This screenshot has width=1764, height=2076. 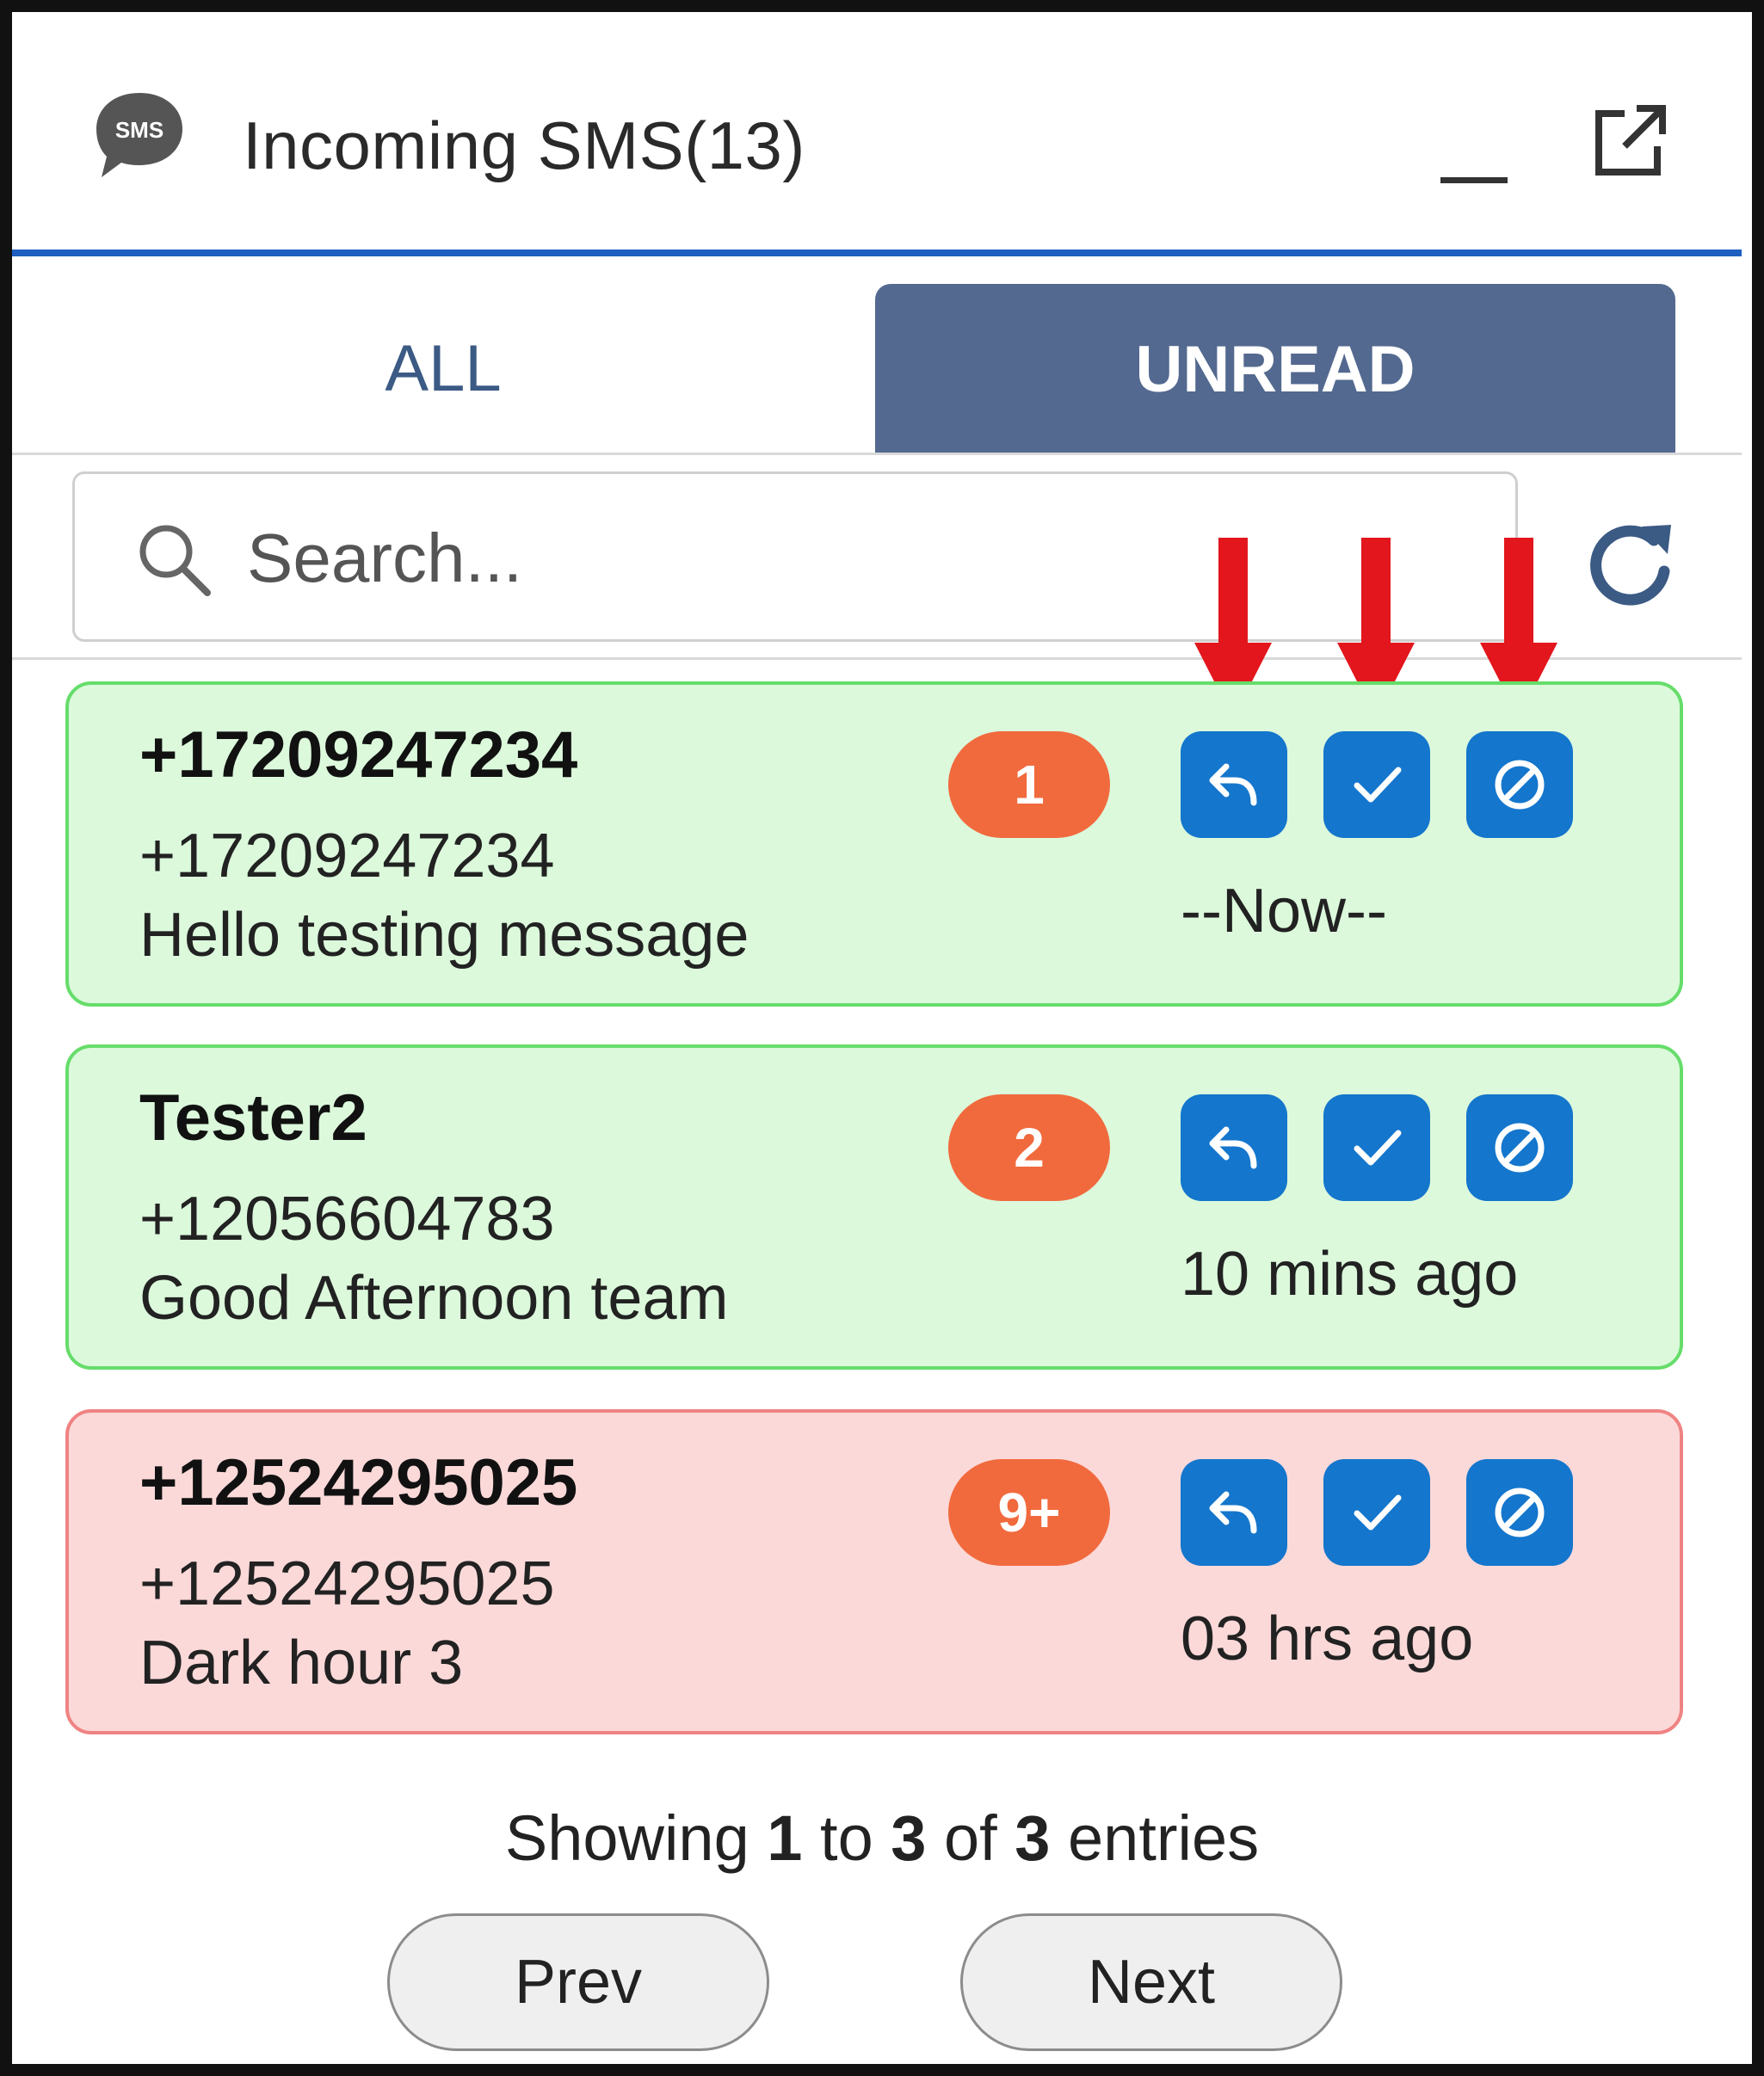 I want to click on minimize-icon, so click(x=1469, y=166).